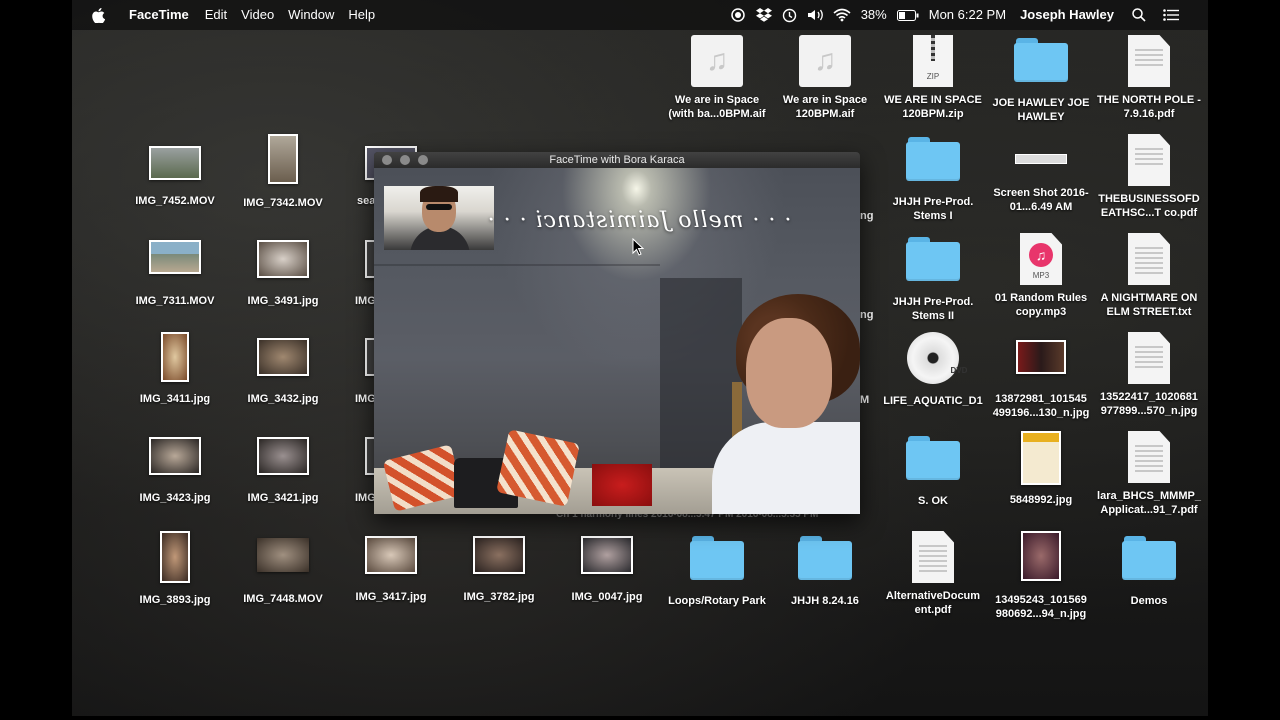  Describe the element at coordinates (175, 600) in the screenshot. I see `file-label: IMG_3893.jpg` at that location.